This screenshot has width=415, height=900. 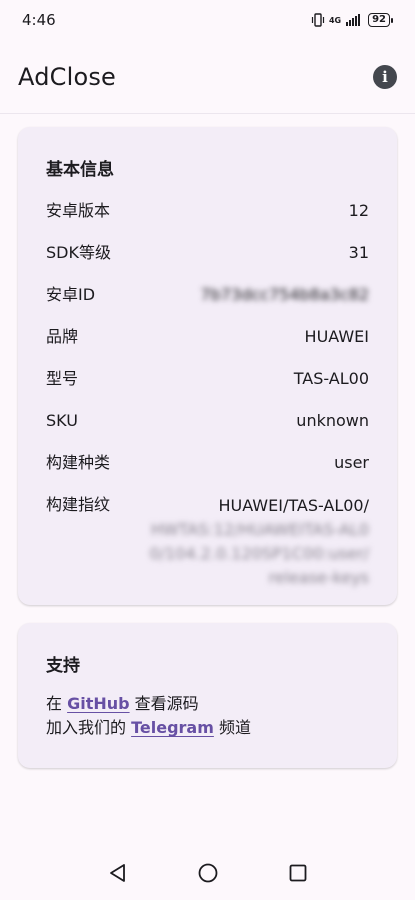 What do you see at coordinates (332, 420) in the screenshot?
I see `row-value: unknown` at bounding box center [332, 420].